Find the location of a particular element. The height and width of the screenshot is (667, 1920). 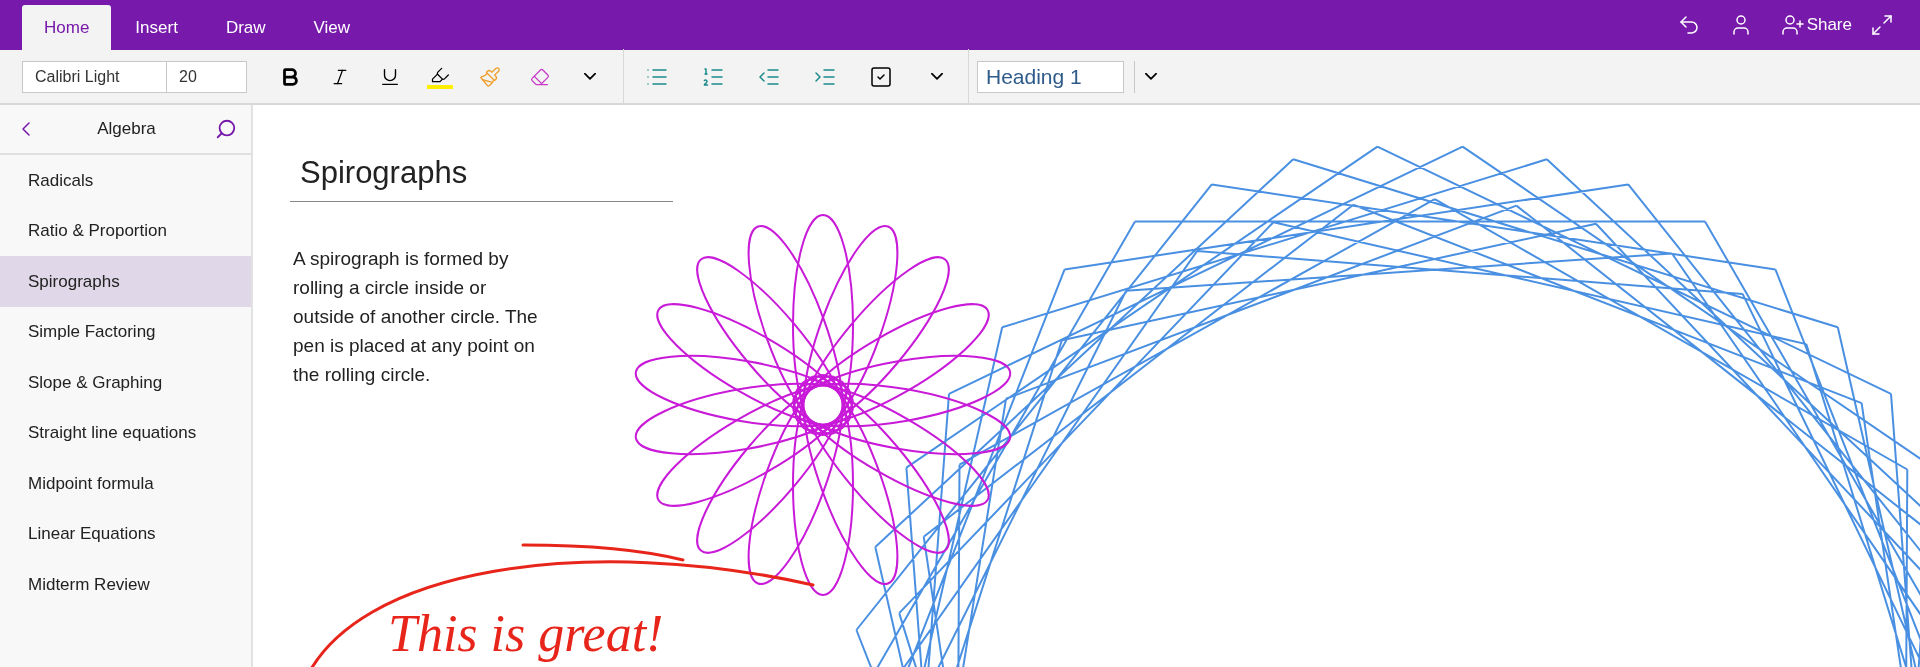

share-button: Share is located at coordinates (1816, 25).